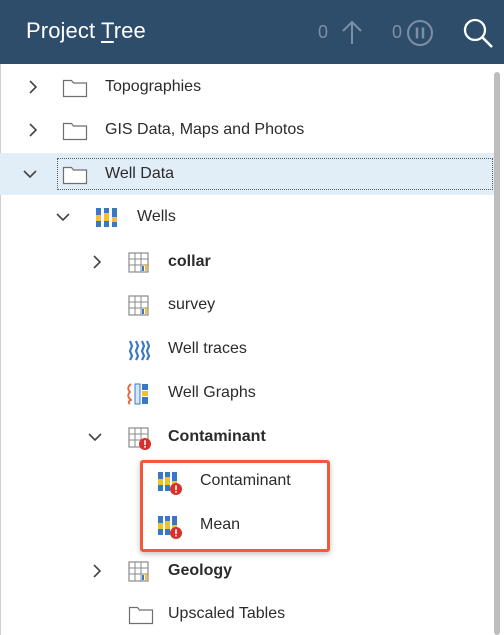  What do you see at coordinates (140, 173) in the screenshot?
I see `tree-item-label: Well Data` at bounding box center [140, 173].